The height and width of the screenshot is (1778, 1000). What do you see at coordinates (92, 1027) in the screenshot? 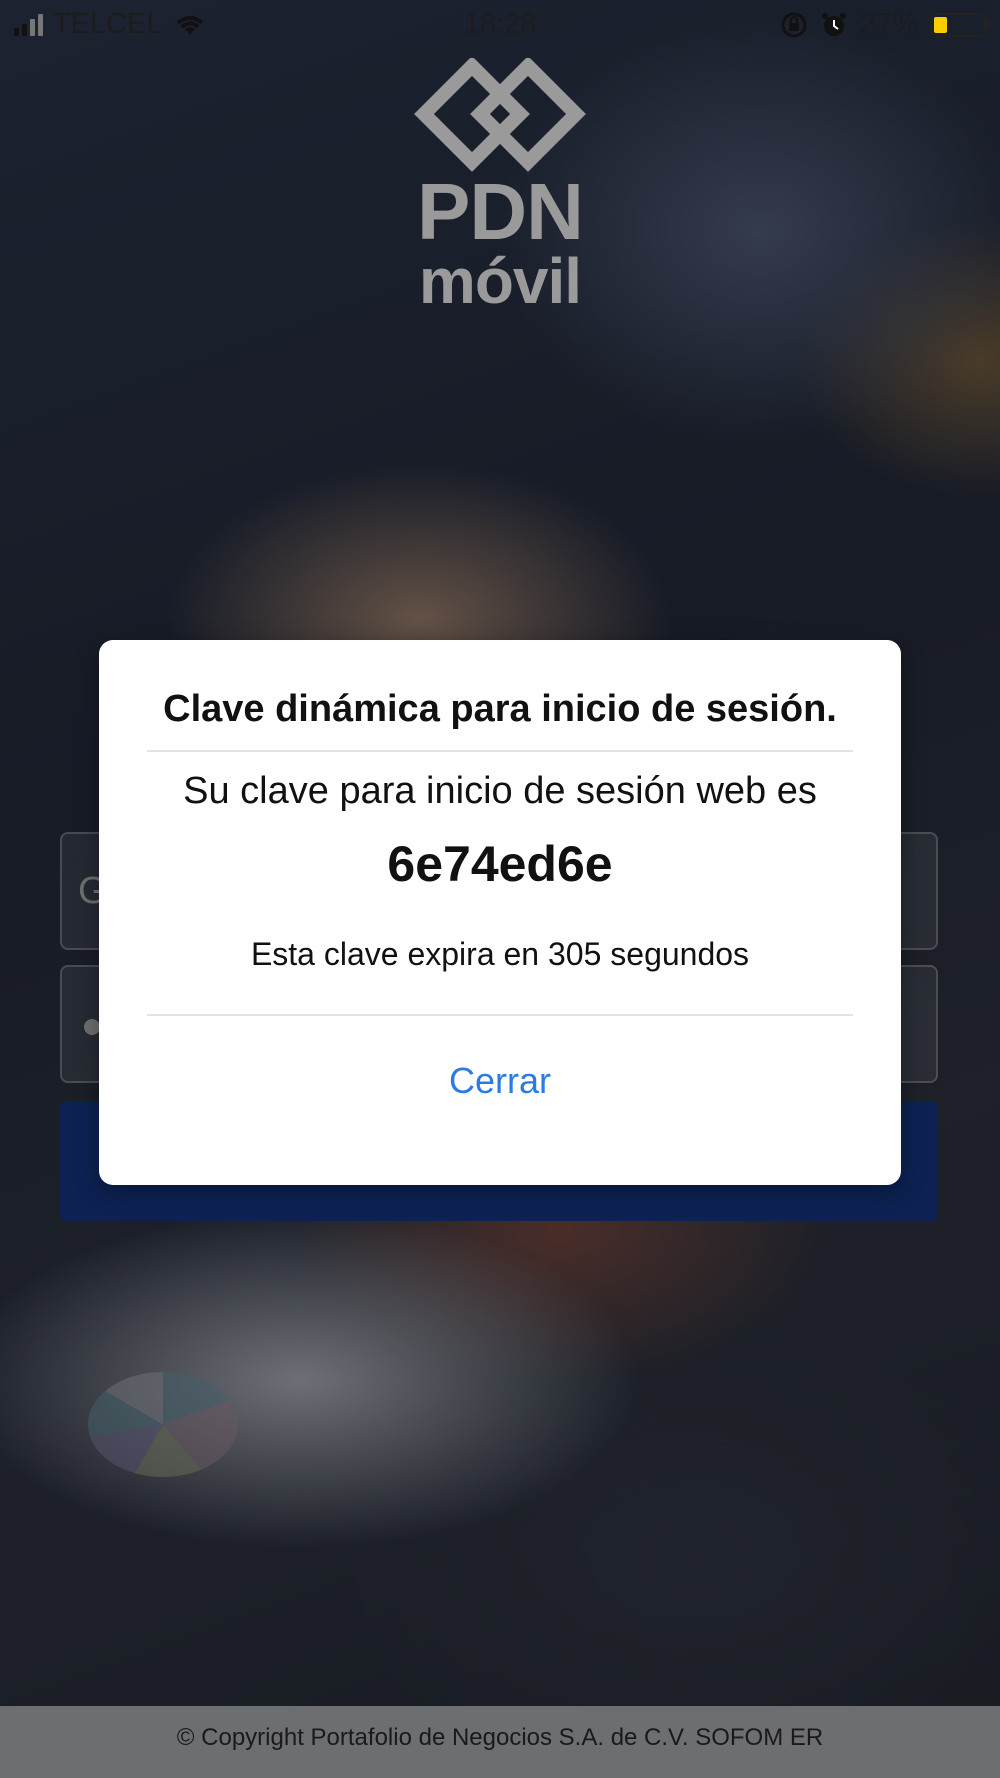
I see `password-dot` at bounding box center [92, 1027].